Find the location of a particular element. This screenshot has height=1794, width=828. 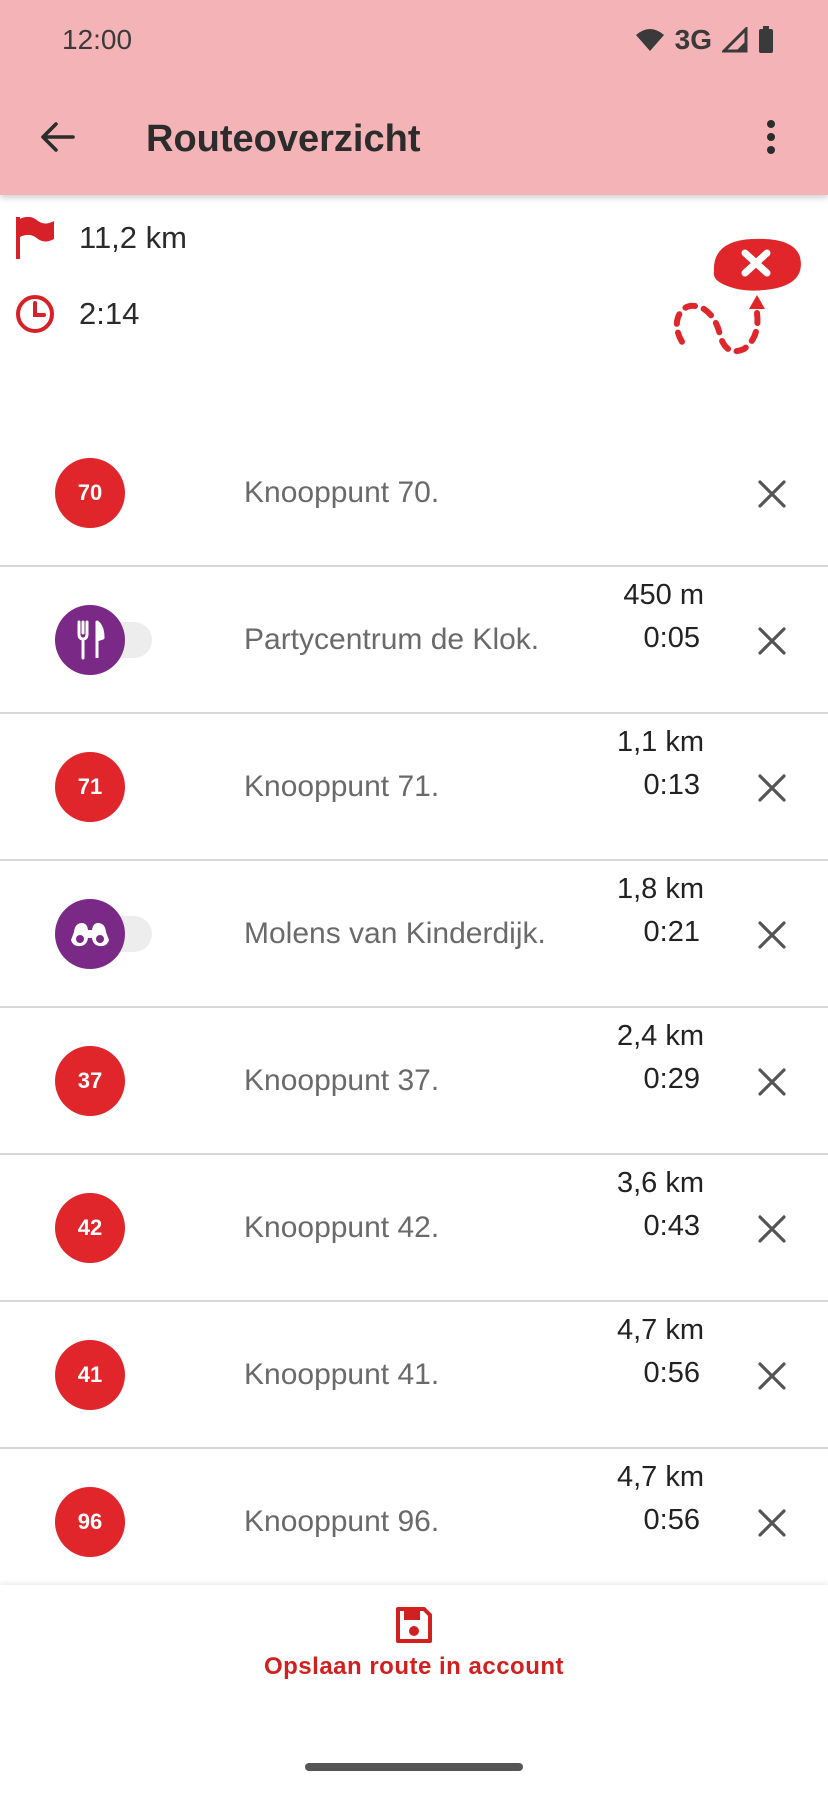

distance-summary: 11,2 km is located at coordinates (100, 237).